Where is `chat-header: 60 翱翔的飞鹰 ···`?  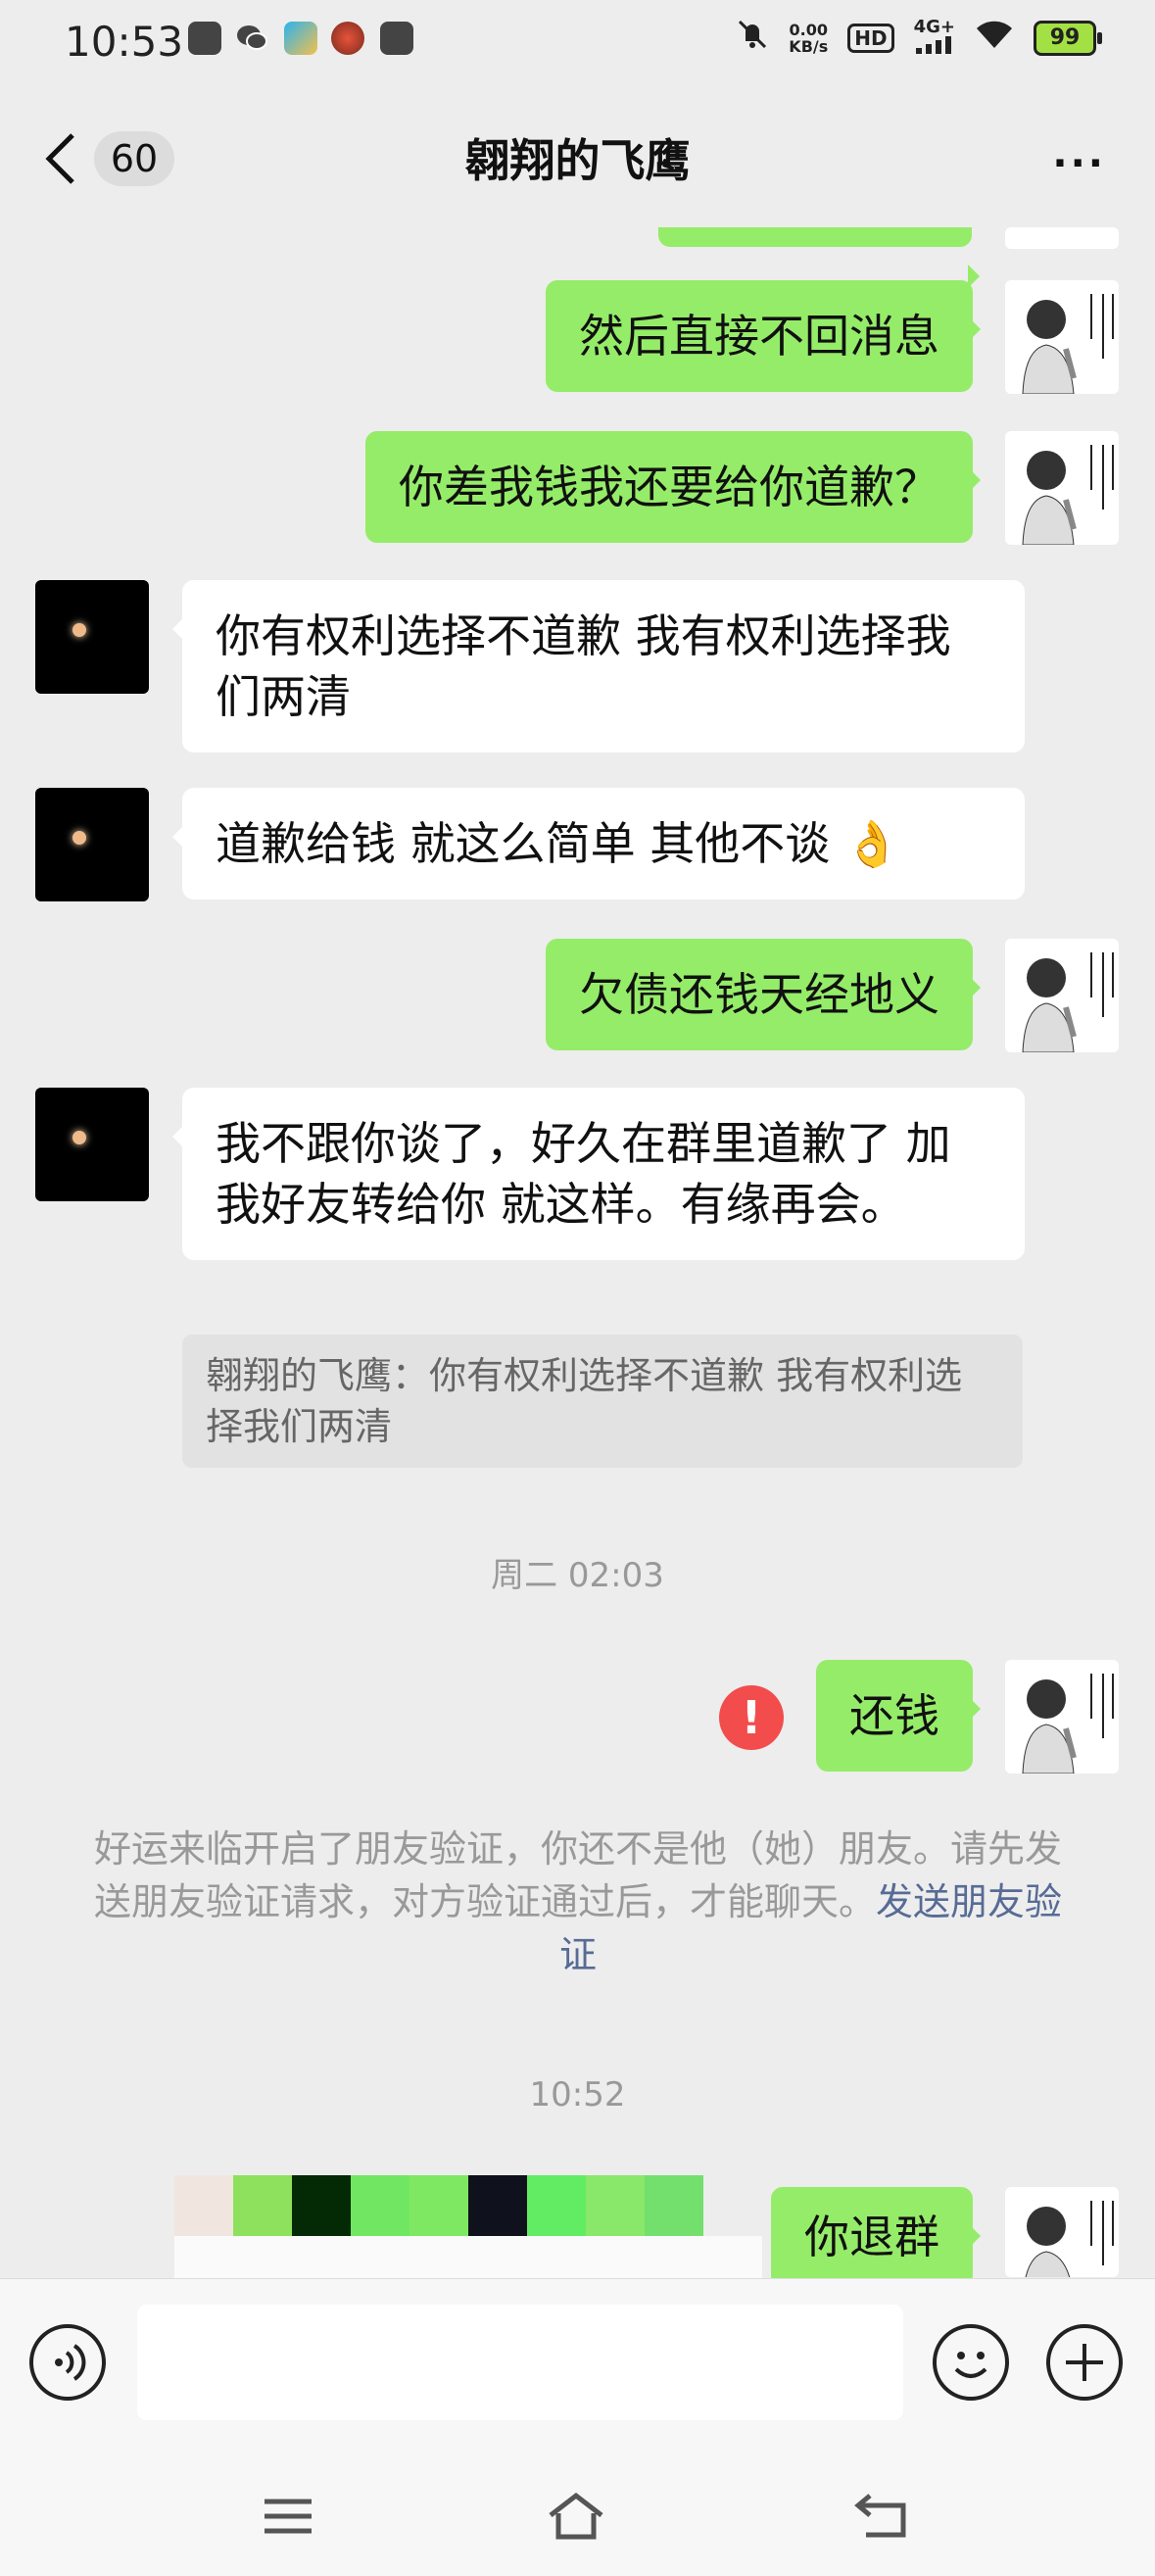
chat-header: 60 翱翔的飞鹰 ··· is located at coordinates (577, 158).